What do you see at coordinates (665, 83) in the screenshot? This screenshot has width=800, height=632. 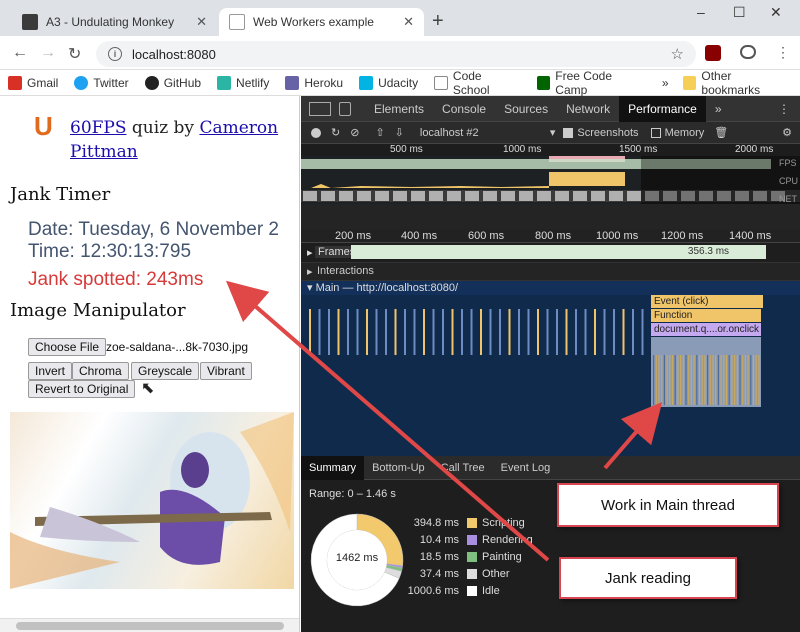 I see `bookmarks-overflow: »` at bounding box center [665, 83].